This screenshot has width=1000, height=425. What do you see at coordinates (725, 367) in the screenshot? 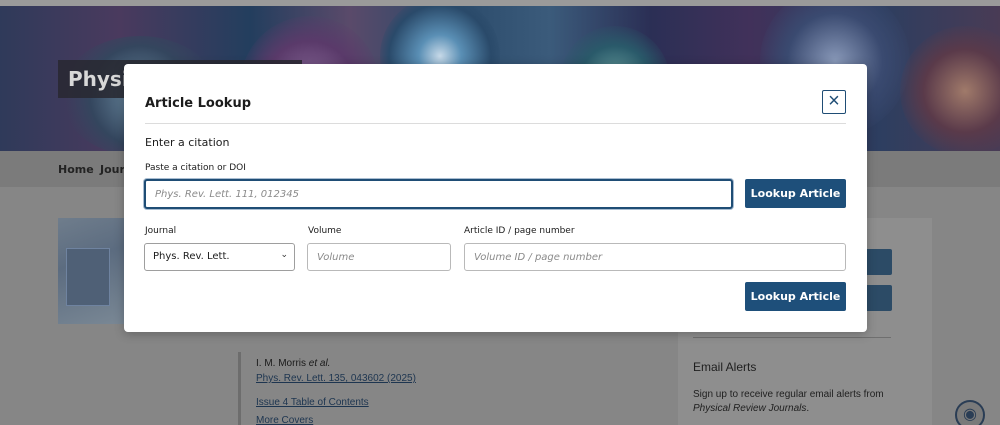
I see `email-alerts-heading: Email Alerts` at bounding box center [725, 367].